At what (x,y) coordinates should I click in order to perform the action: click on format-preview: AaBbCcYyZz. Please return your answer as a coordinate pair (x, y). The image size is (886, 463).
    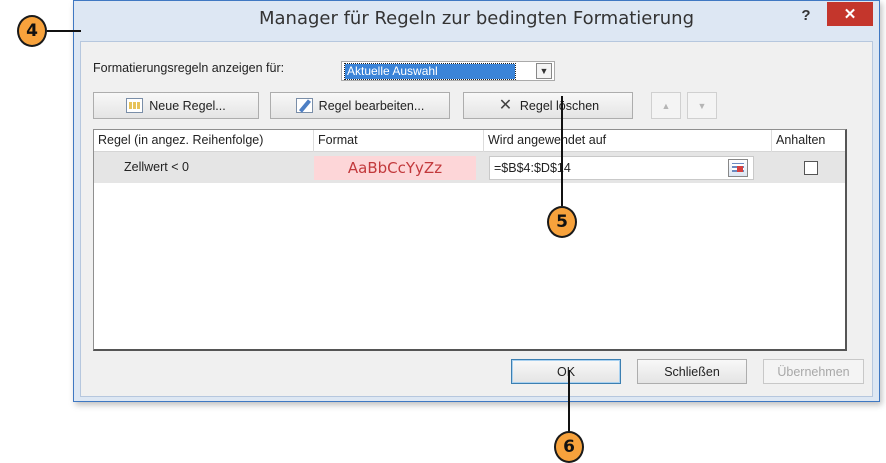
    Looking at the image, I should click on (395, 168).